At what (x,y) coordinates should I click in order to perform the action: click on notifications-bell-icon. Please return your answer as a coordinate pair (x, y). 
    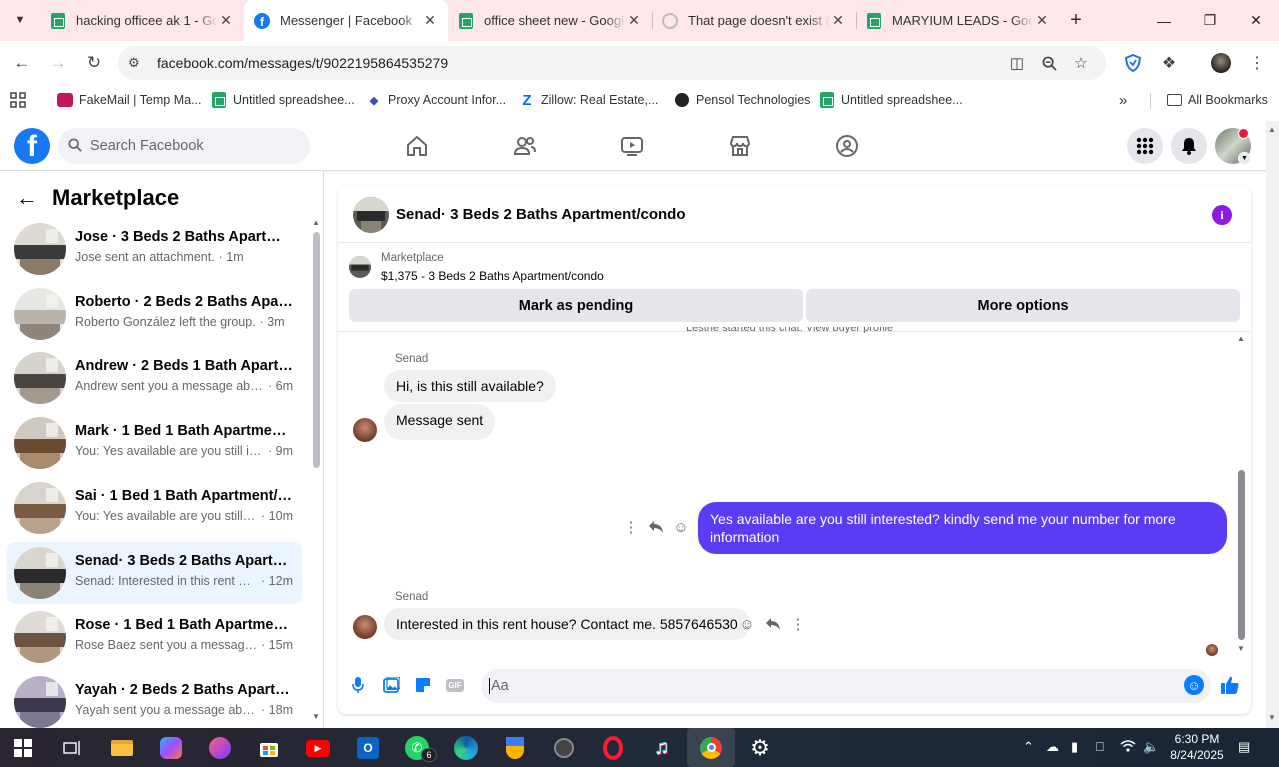
    Looking at the image, I should click on (1189, 146).